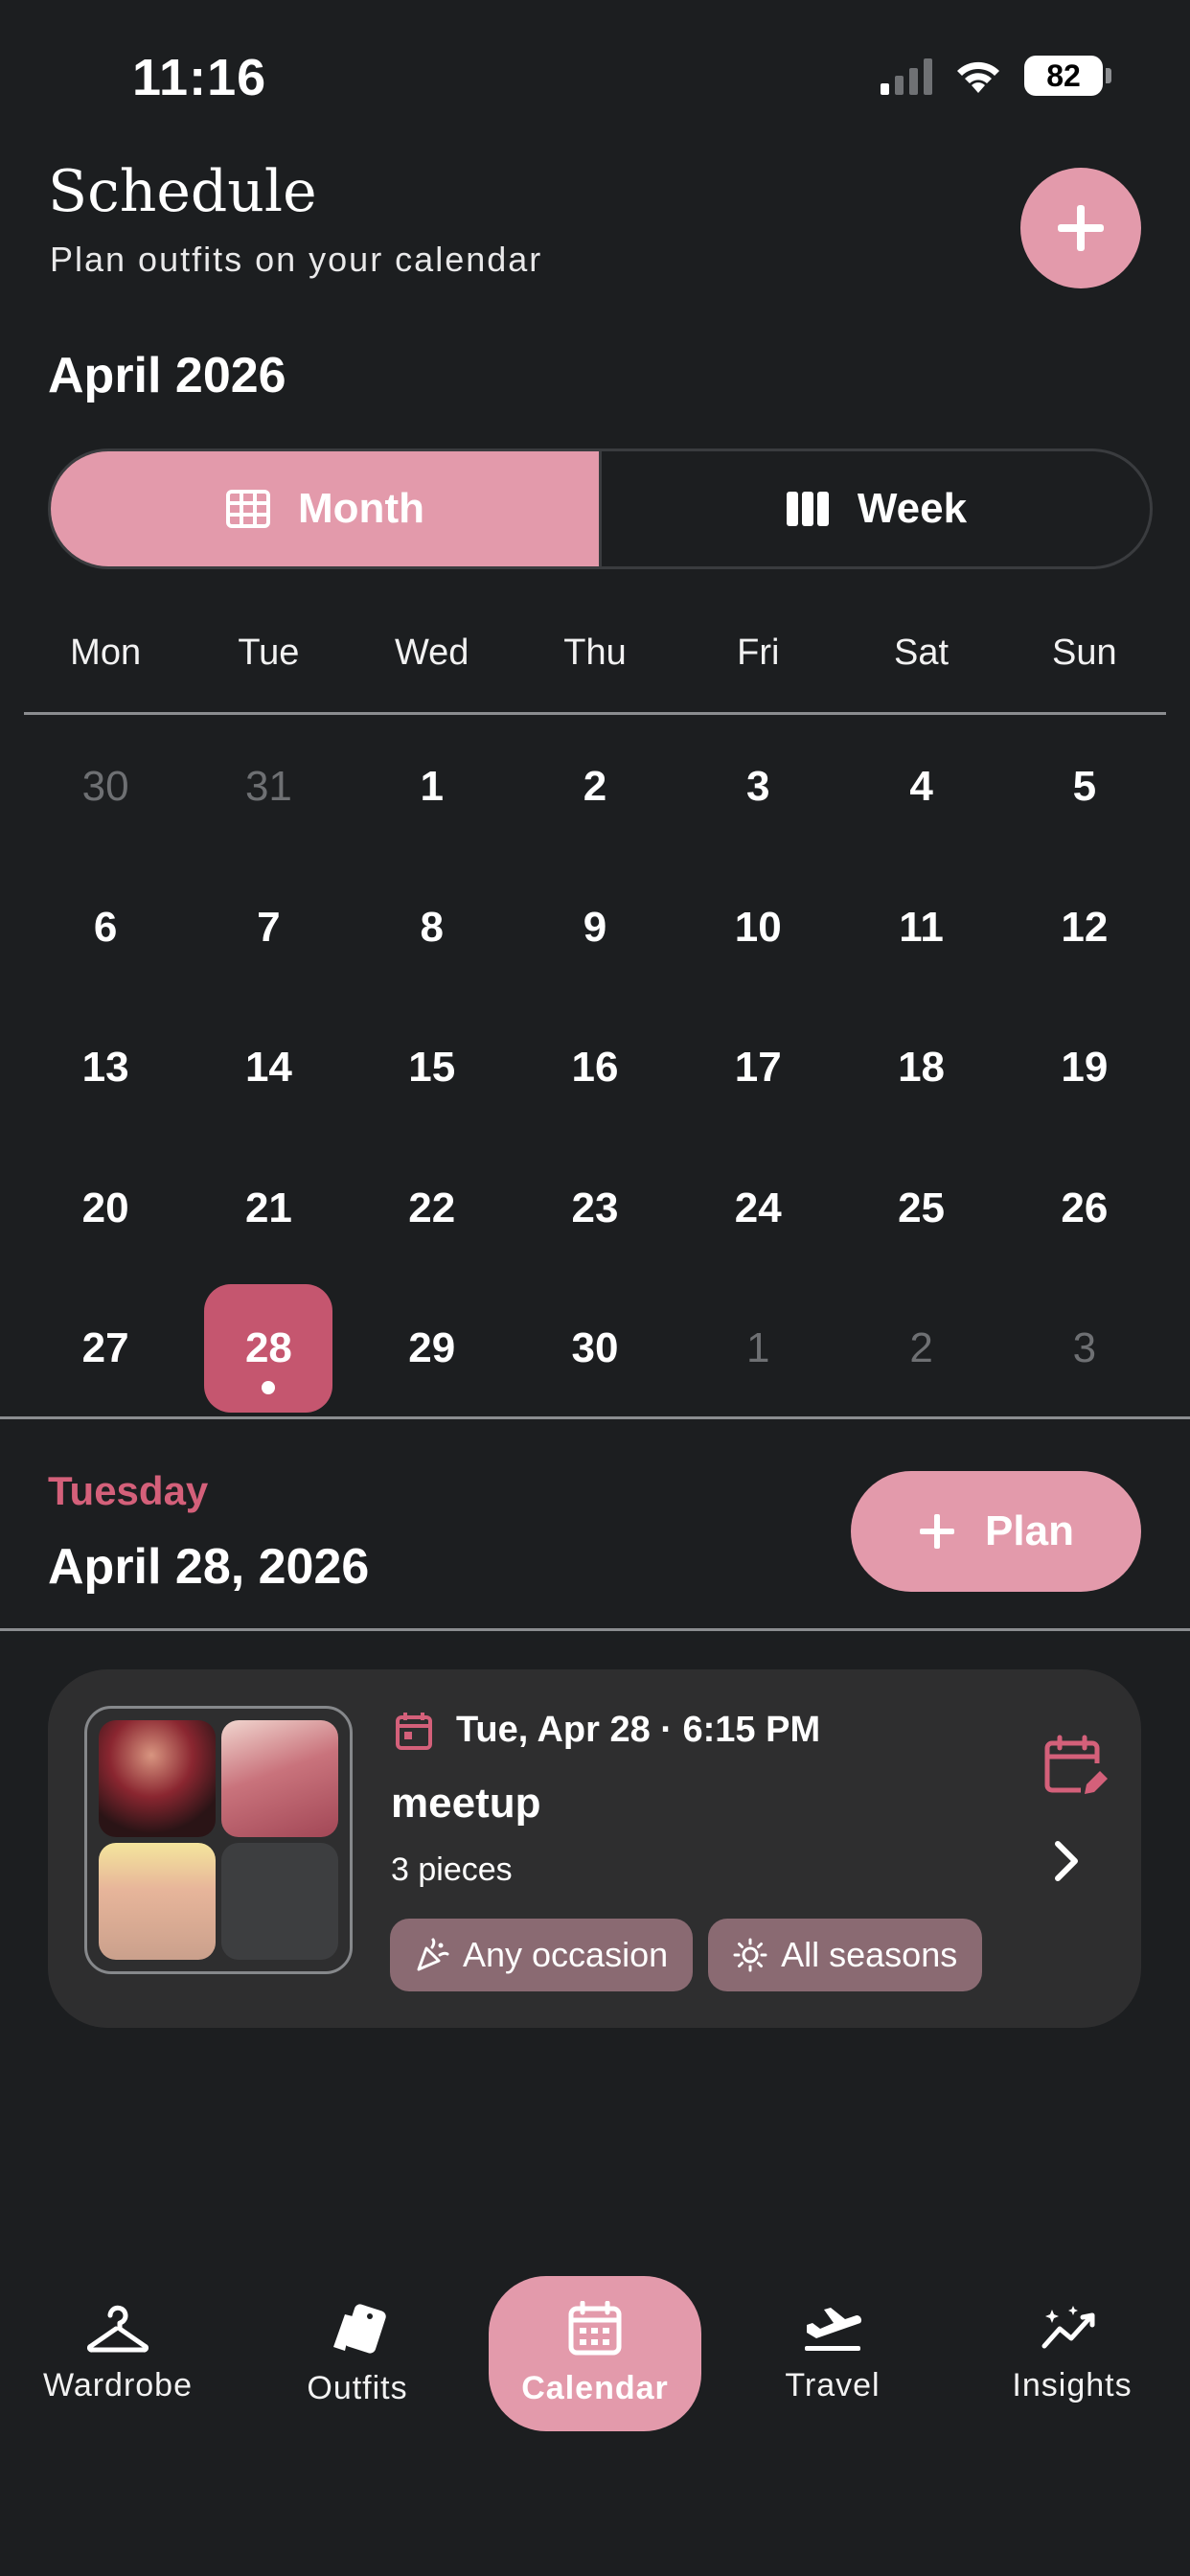 This screenshot has width=1190, height=2576. Describe the element at coordinates (595, 652) in the screenshot. I see `weekday-label: Thu` at that location.